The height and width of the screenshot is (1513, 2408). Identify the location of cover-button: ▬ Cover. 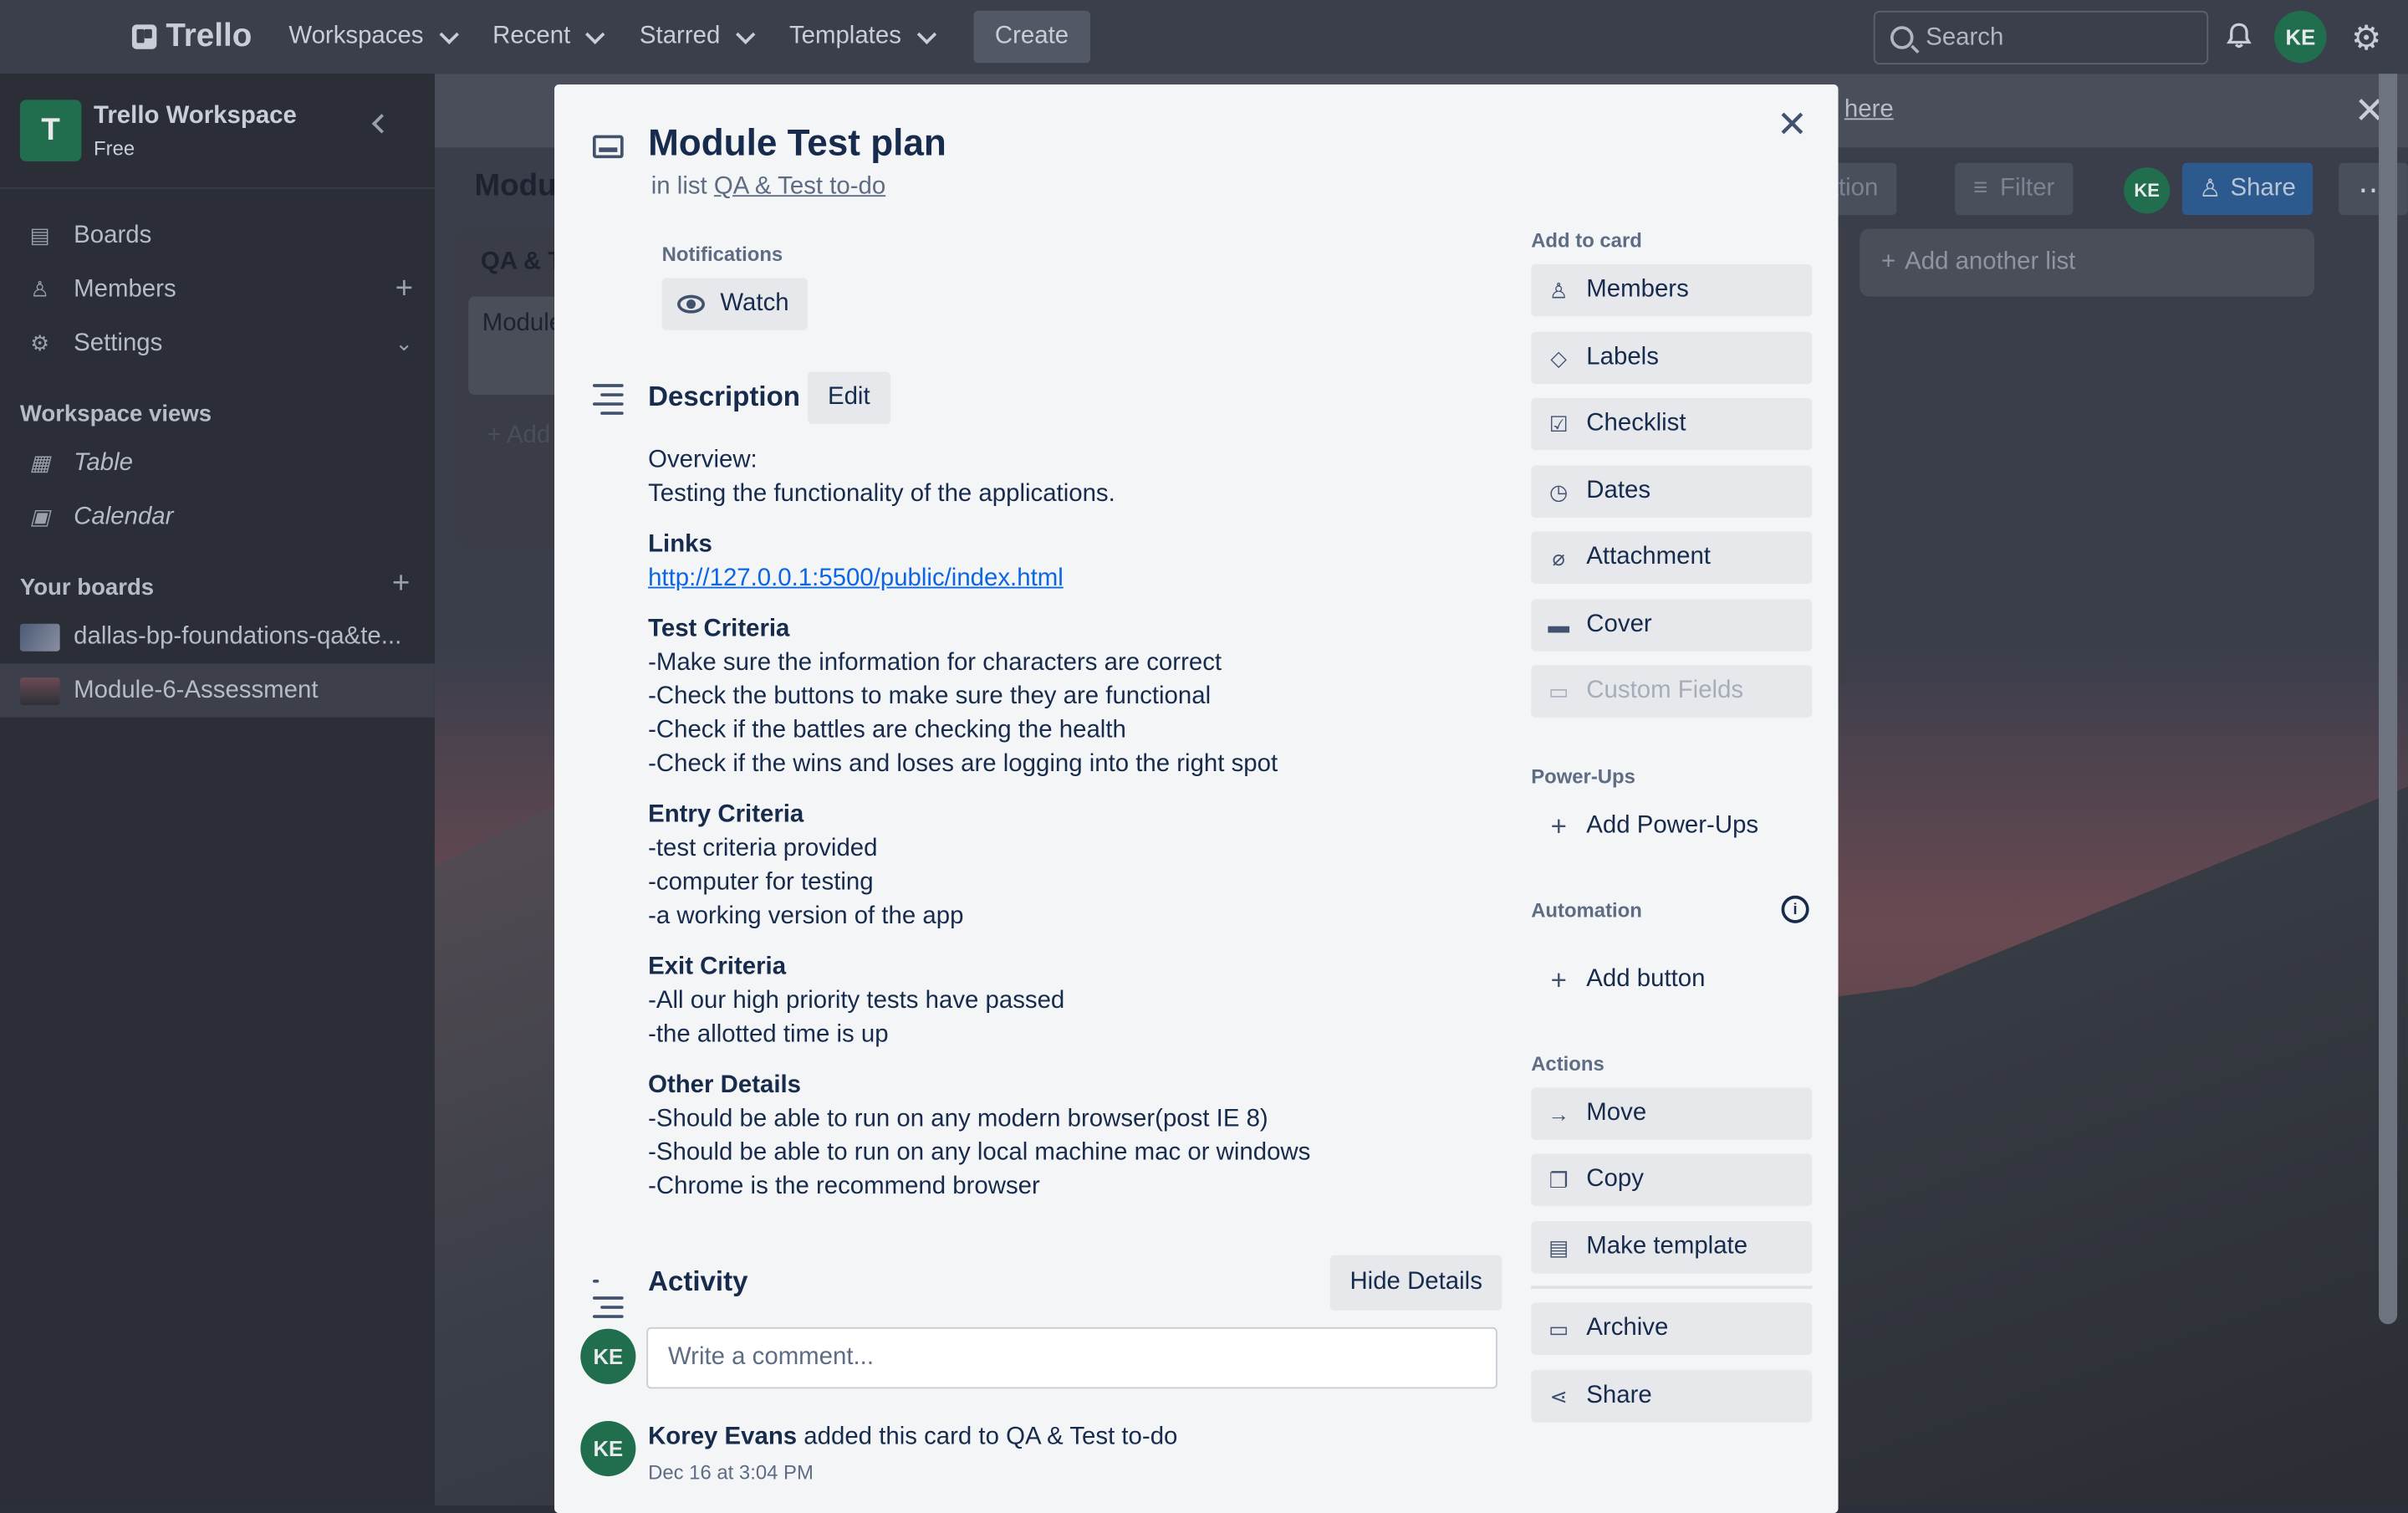
(1672, 625).